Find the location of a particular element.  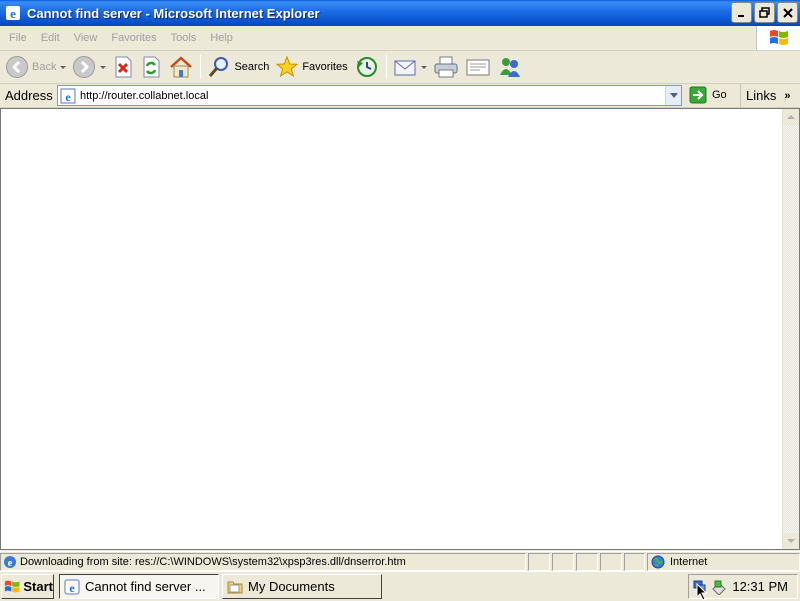

restore-icon is located at coordinates (764, 12).